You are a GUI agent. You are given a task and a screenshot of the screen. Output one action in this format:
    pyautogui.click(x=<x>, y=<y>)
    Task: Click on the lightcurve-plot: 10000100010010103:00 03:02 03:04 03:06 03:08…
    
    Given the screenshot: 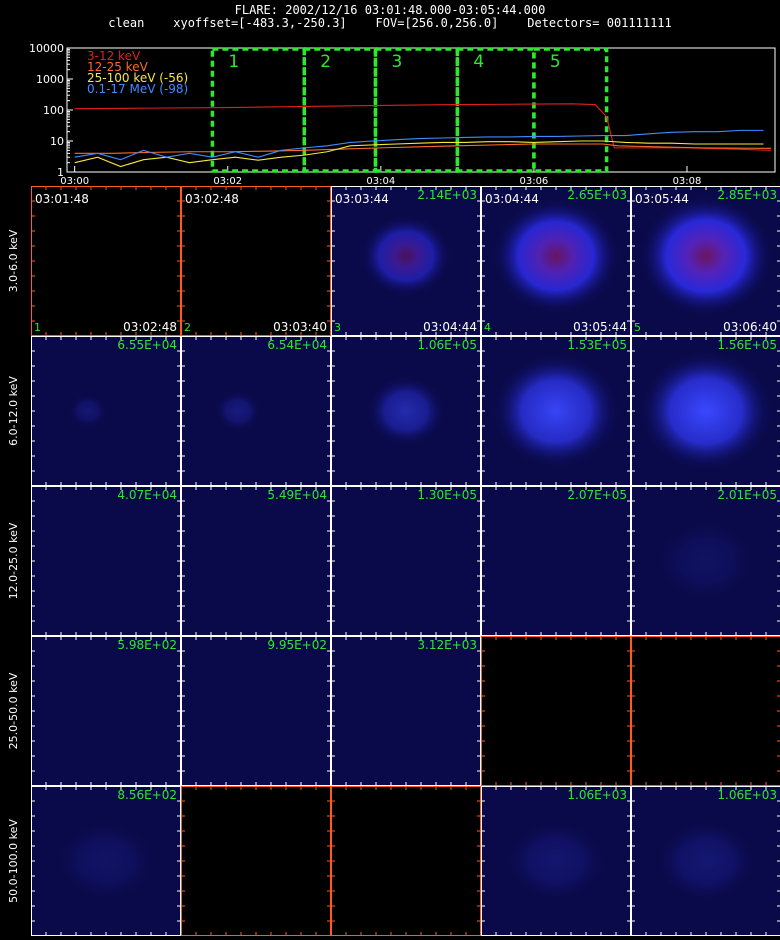 What is the action you would take?
    pyautogui.click(x=402, y=114)
    